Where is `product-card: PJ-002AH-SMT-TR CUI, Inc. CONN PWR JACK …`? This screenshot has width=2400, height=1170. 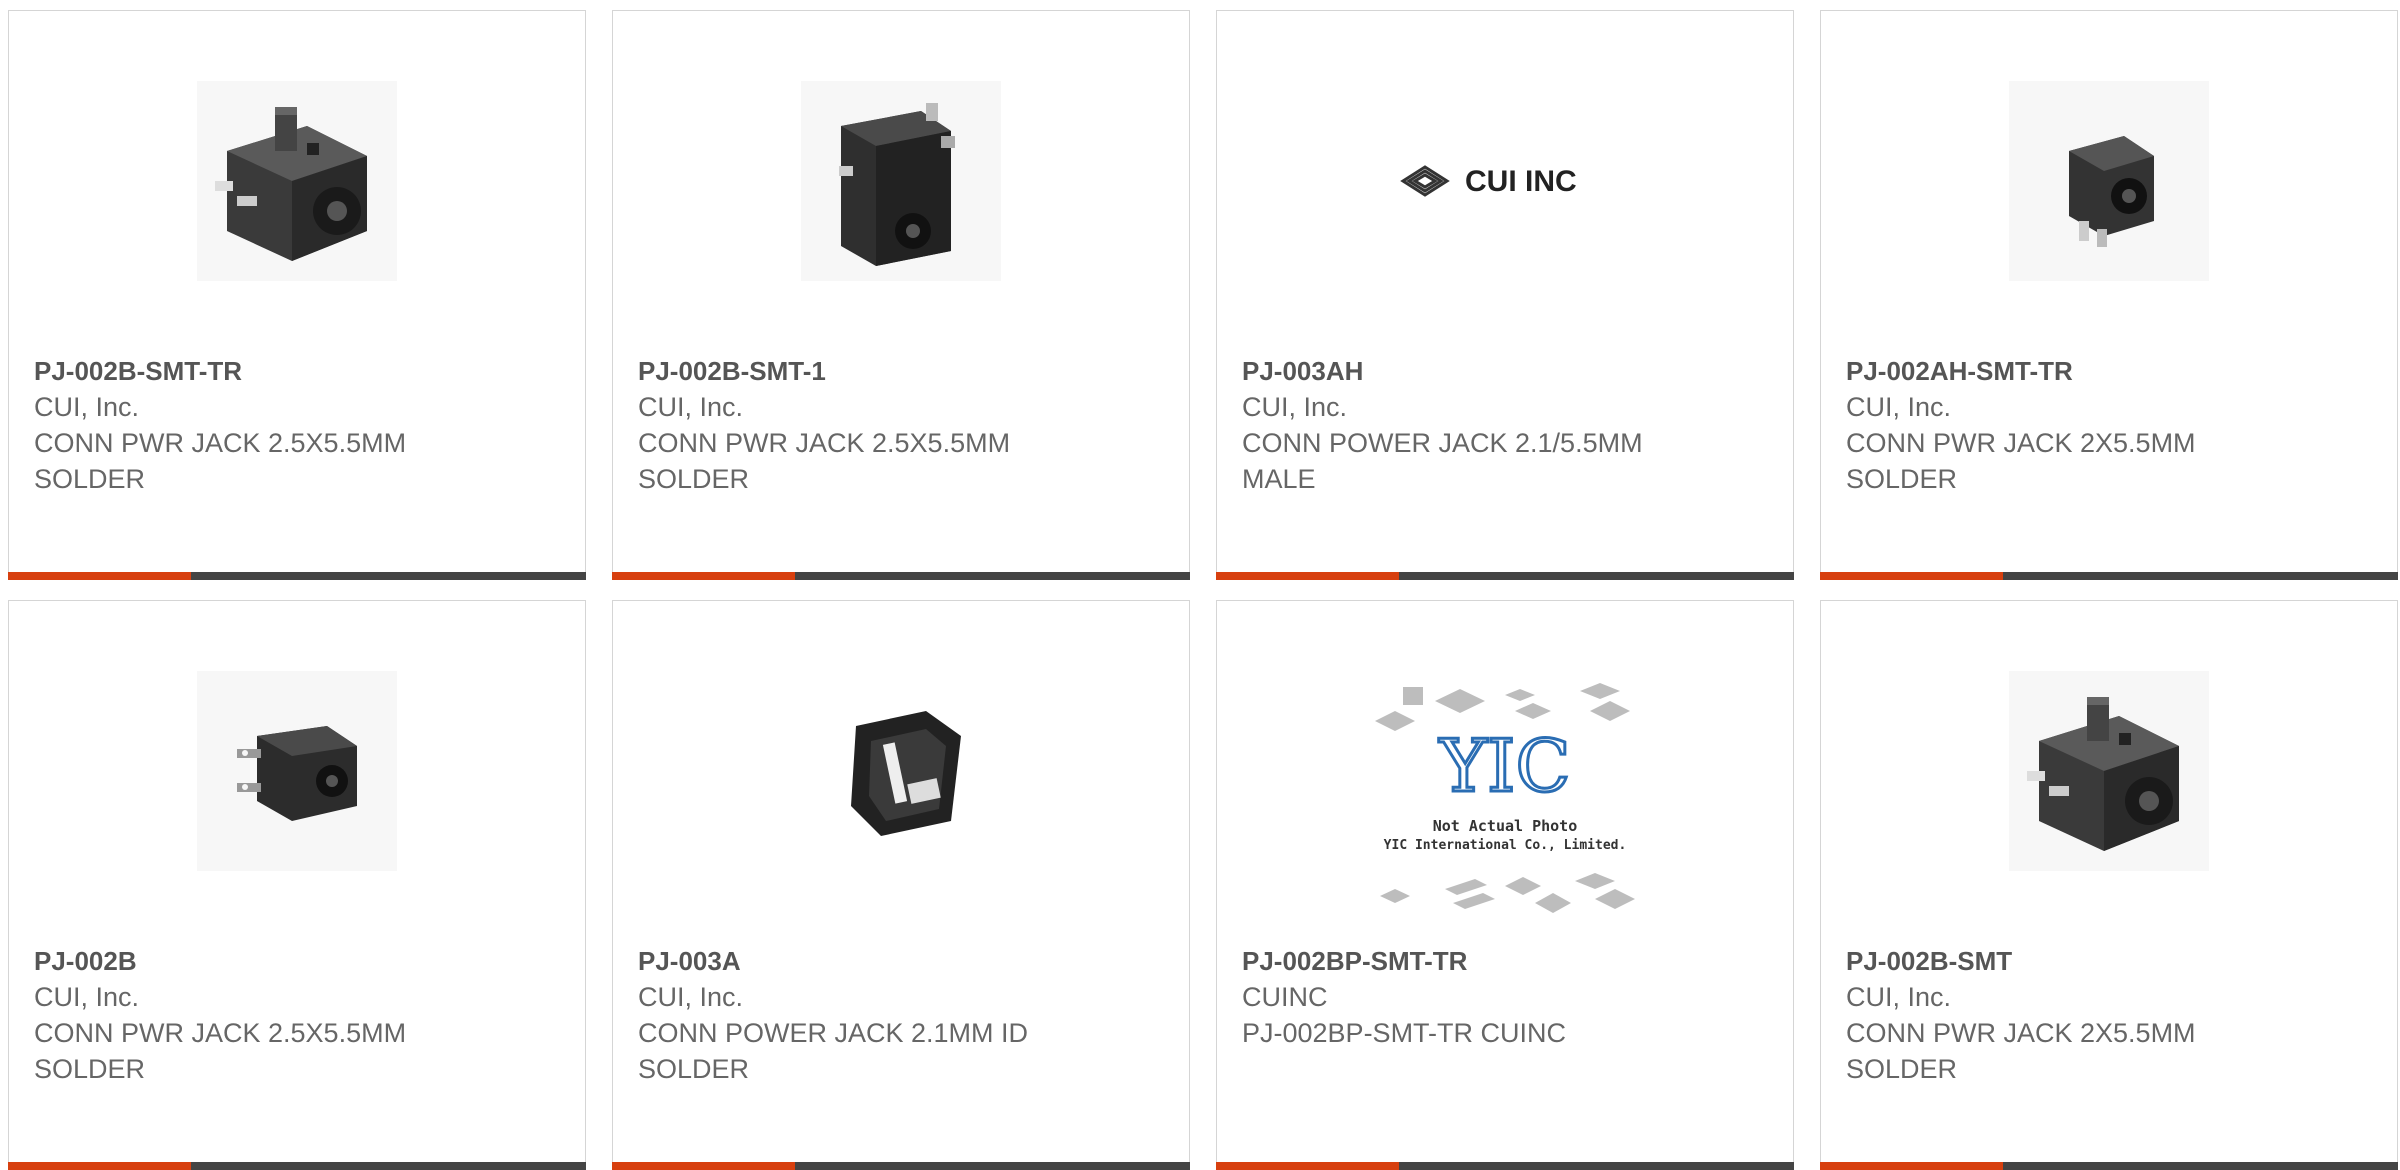 product-card: PJ-002AH-SMT-TR CUI, Inc. CONN PWR JACK … is located at coordinates (2109, 295).